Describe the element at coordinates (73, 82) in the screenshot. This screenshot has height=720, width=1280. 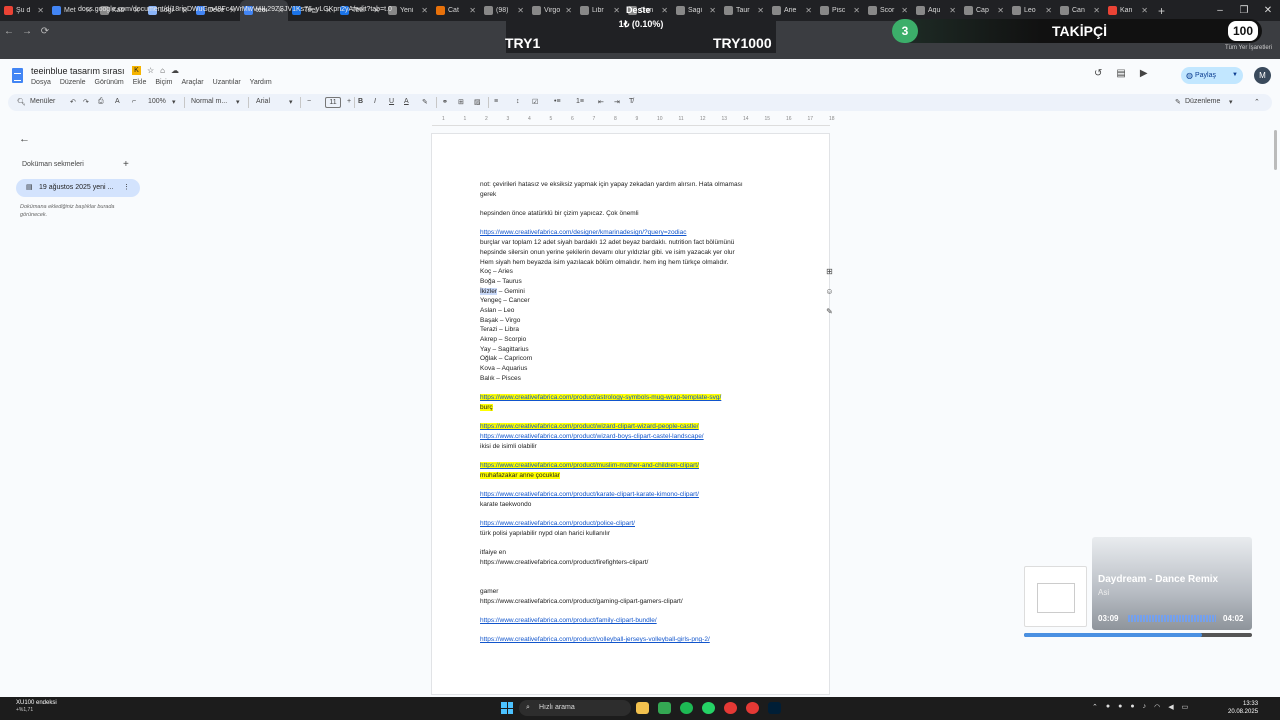
I see `menu-item: Düzenle` at that location.